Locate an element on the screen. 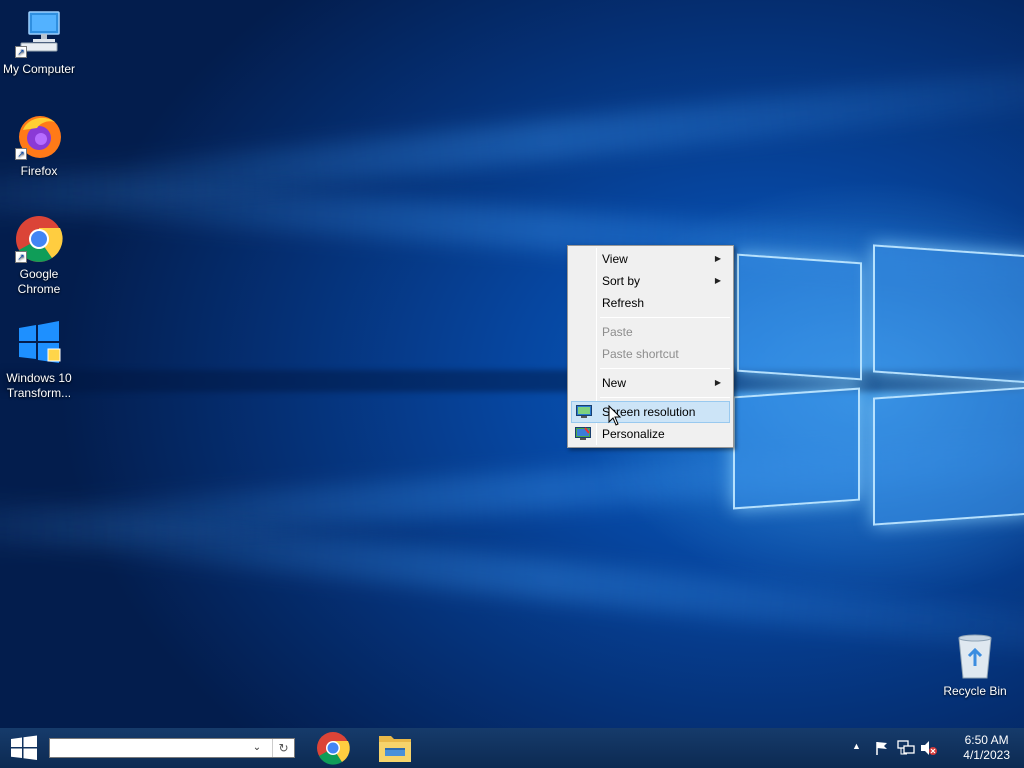 This screenshot has width=1024, height=768. action-center-flag-icon is located at coordinates (882, 748).